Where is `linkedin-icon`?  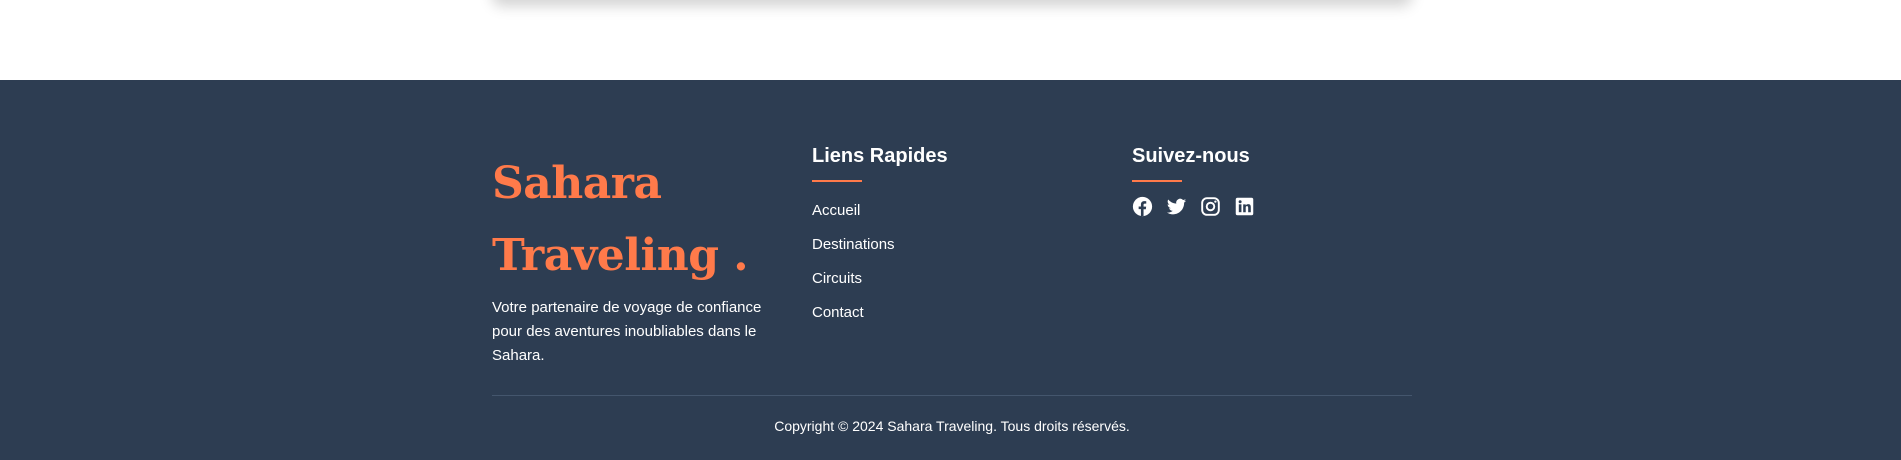 linkedin-icon is located at coordinates (1244, 206).